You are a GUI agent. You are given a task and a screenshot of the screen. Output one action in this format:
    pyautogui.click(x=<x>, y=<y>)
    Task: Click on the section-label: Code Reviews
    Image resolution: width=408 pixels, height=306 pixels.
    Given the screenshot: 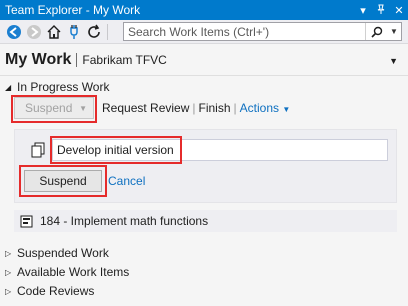 What is the action you would take?
    pyautogui.click(x=56, y=291)
    